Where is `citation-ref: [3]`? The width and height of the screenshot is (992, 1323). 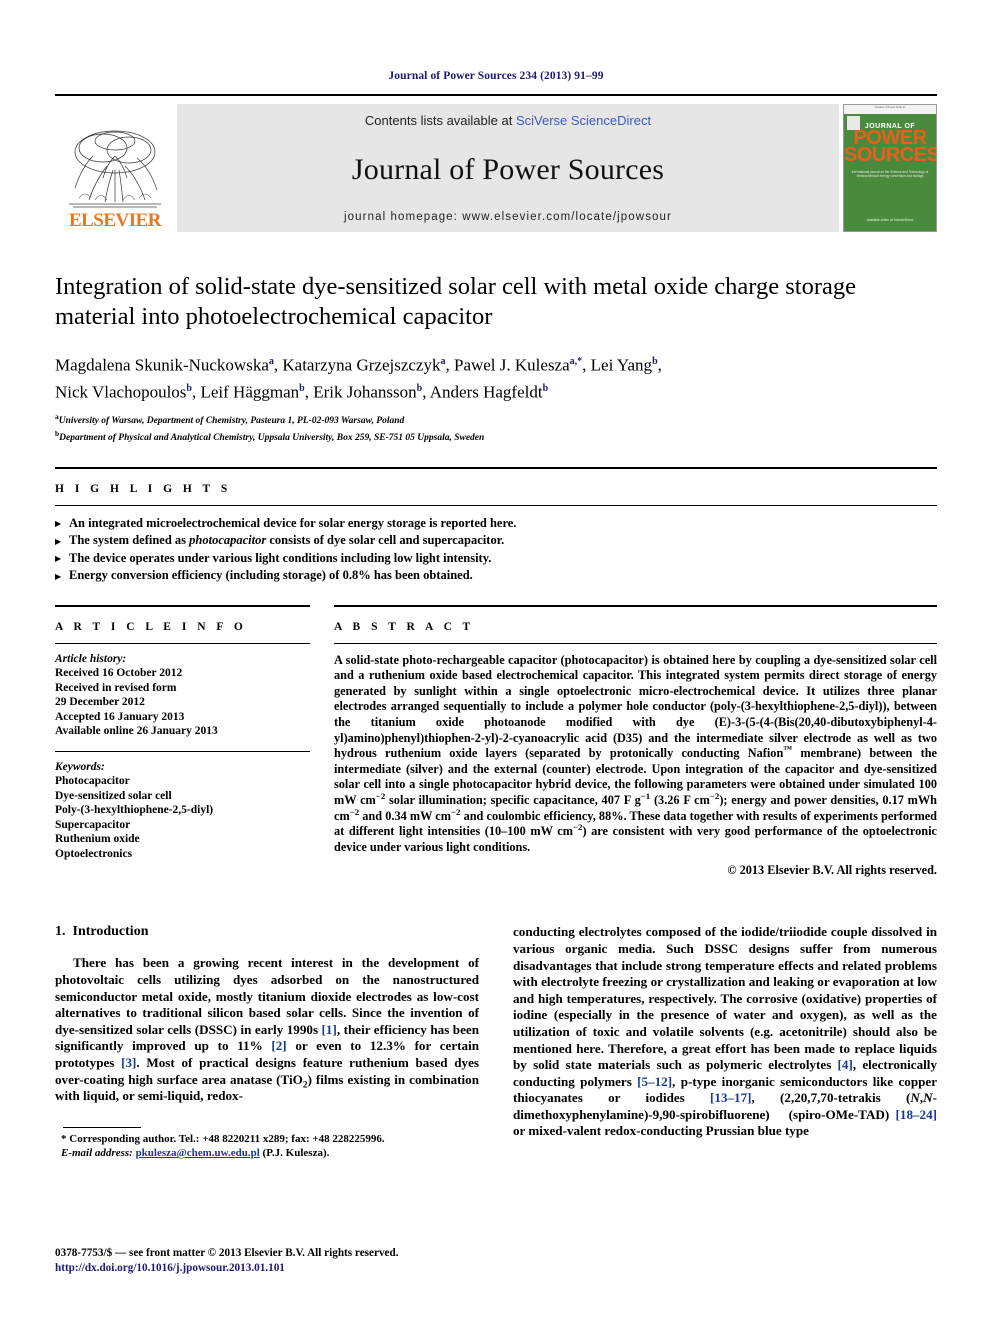 citation-ref: [3] is located at coordinates (128, 1062).